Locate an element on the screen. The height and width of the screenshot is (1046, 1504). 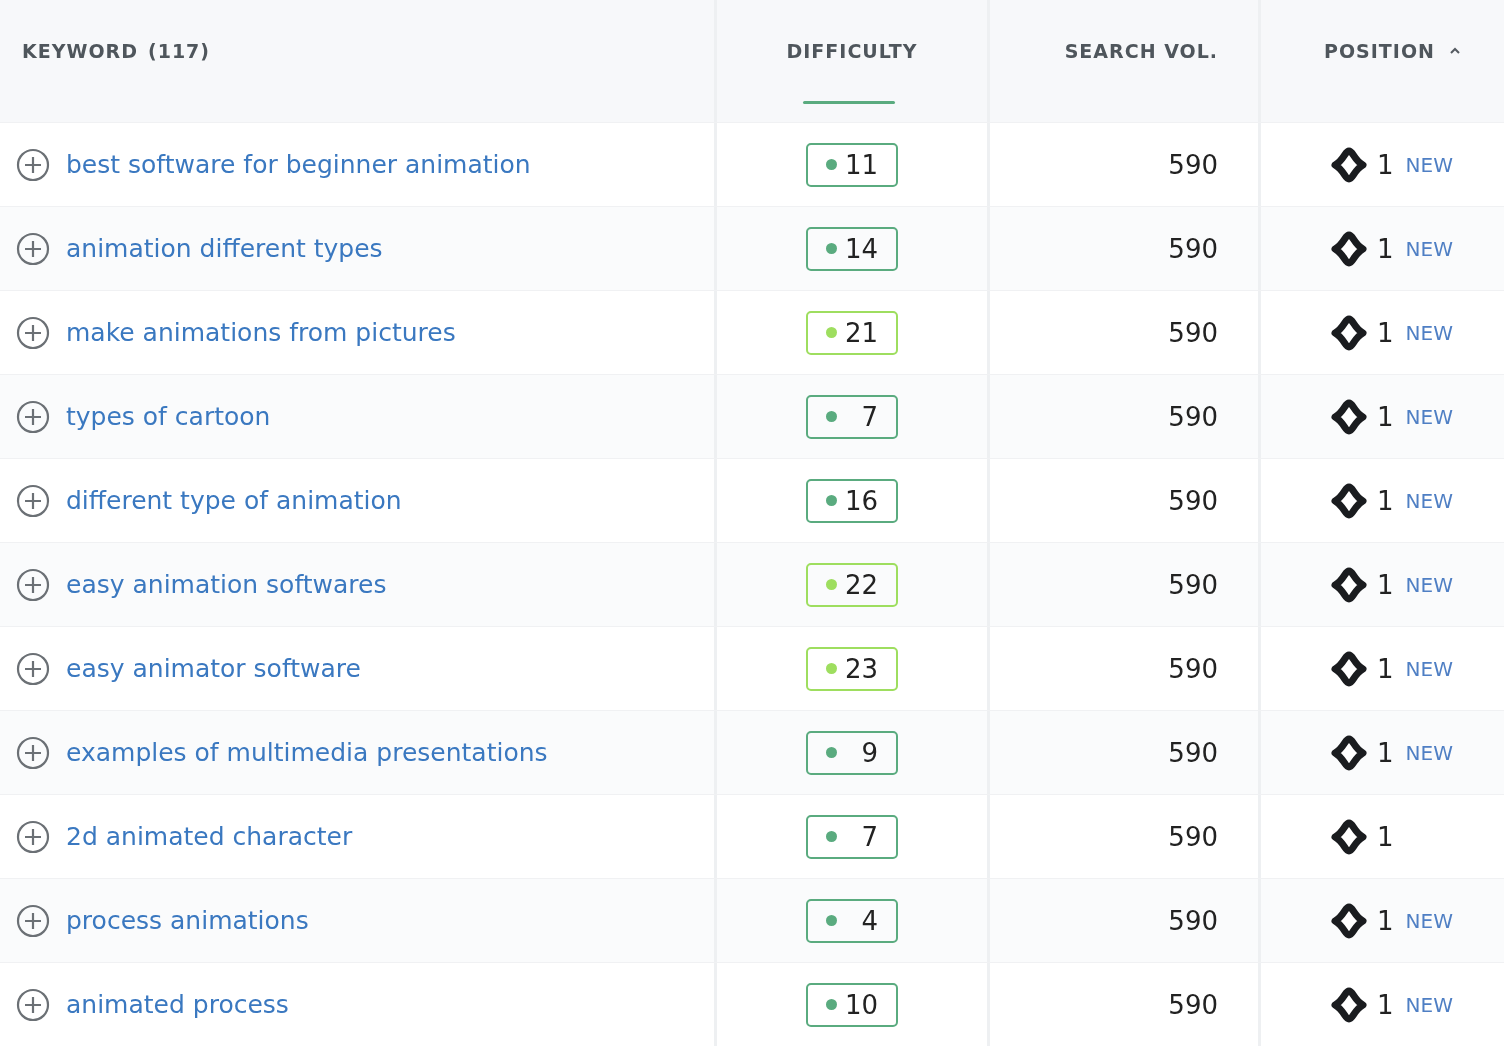
keyword-link: make animations from pictures is located at coordinates (261, 332).